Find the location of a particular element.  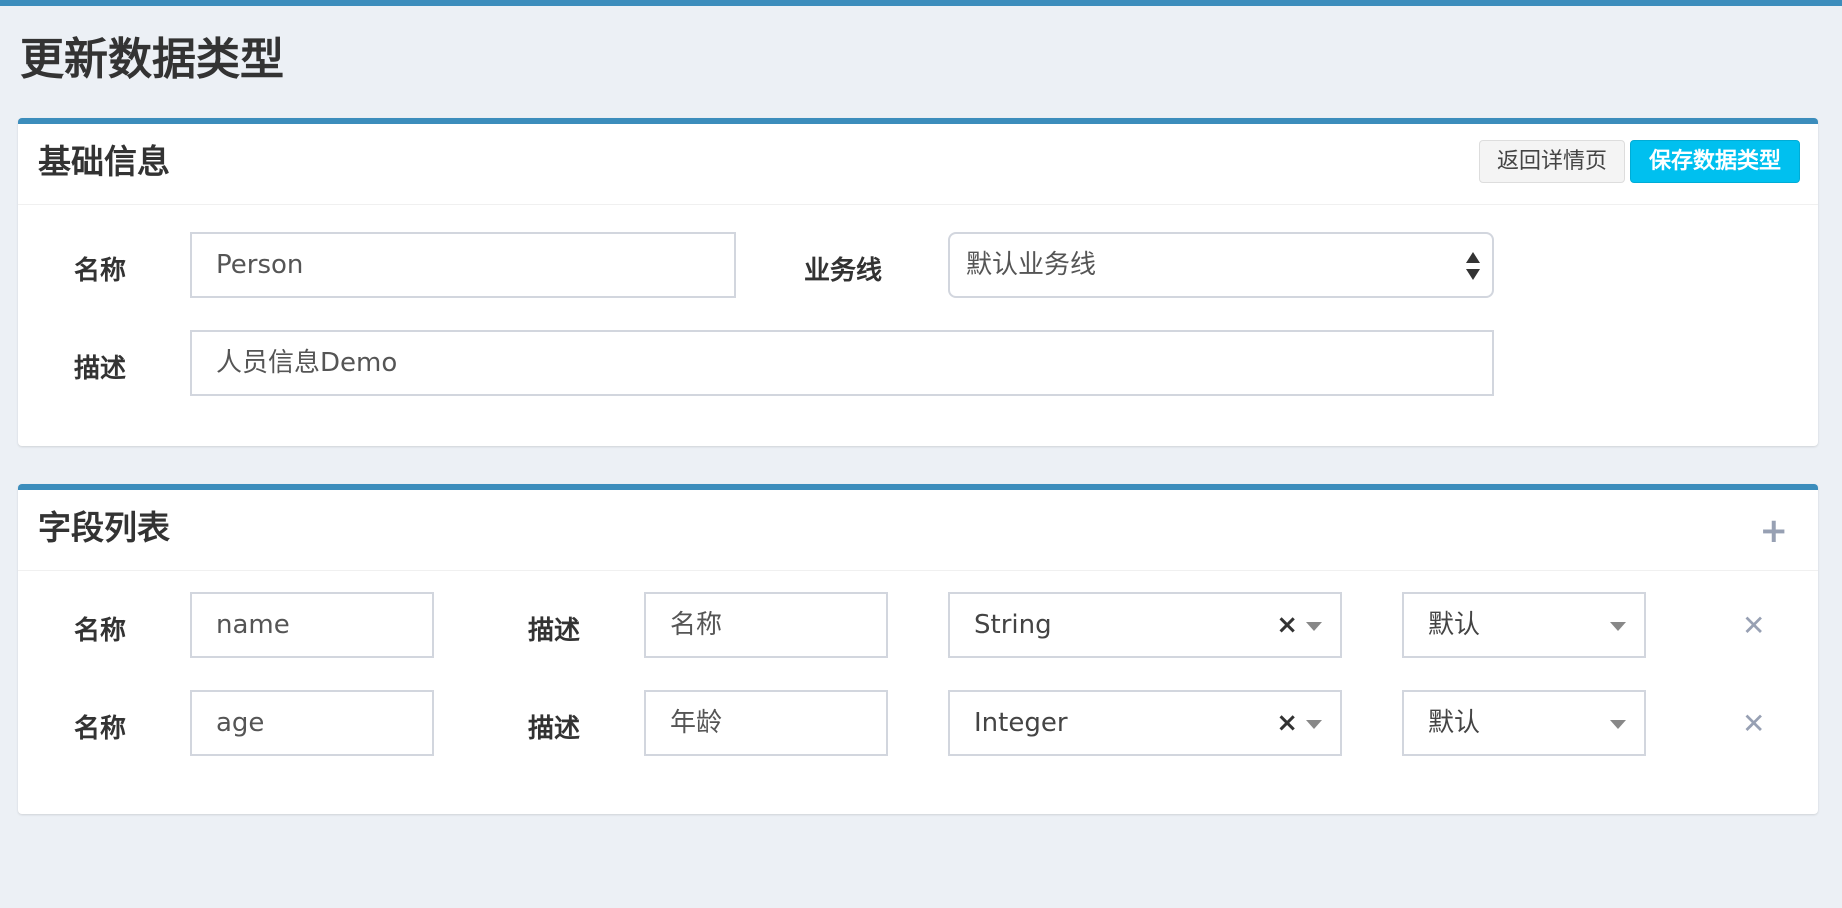

description-label: 描述 is located at coordinates (100, 369).